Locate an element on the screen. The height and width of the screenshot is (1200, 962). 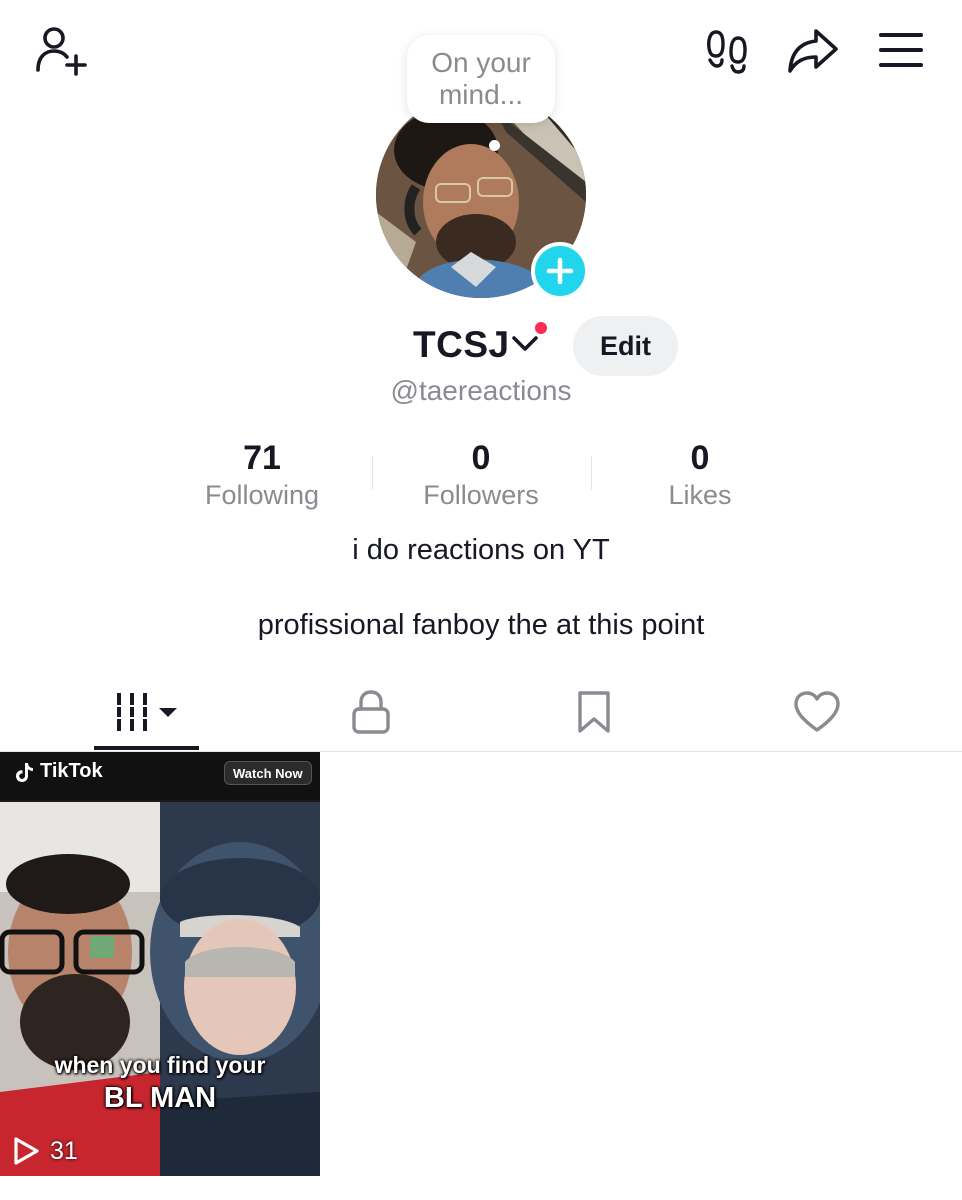
bookmark-icon is located at coordinates (593, 712).